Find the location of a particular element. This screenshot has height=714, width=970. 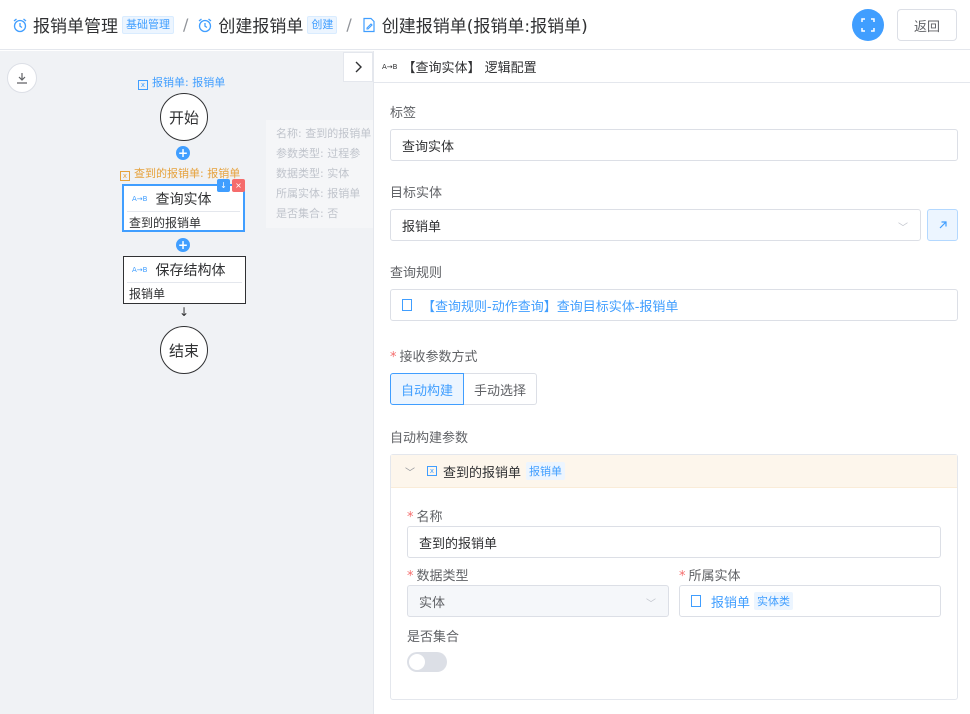

param-type-tag: 报销单 is located at coordinates (546, 471).